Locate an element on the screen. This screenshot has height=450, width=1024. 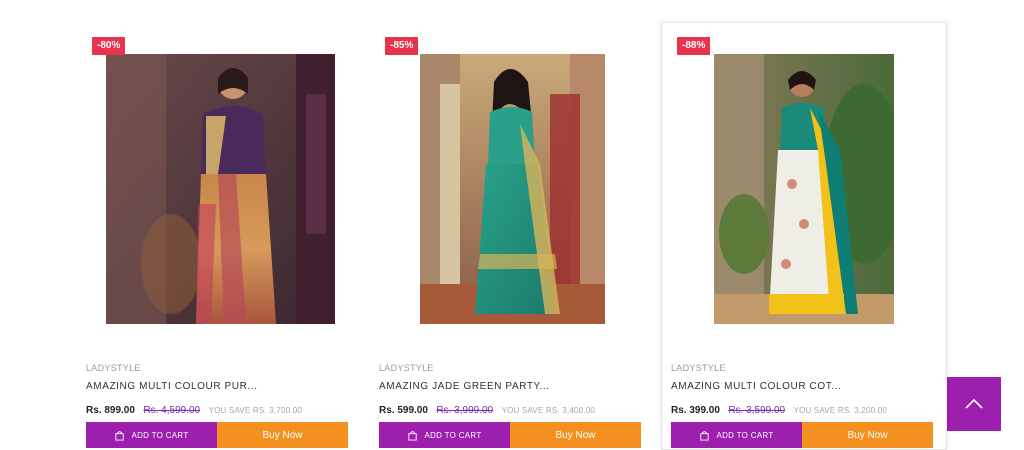
sale-price: Rs. 399.00 is located at coordinates (695, 410).